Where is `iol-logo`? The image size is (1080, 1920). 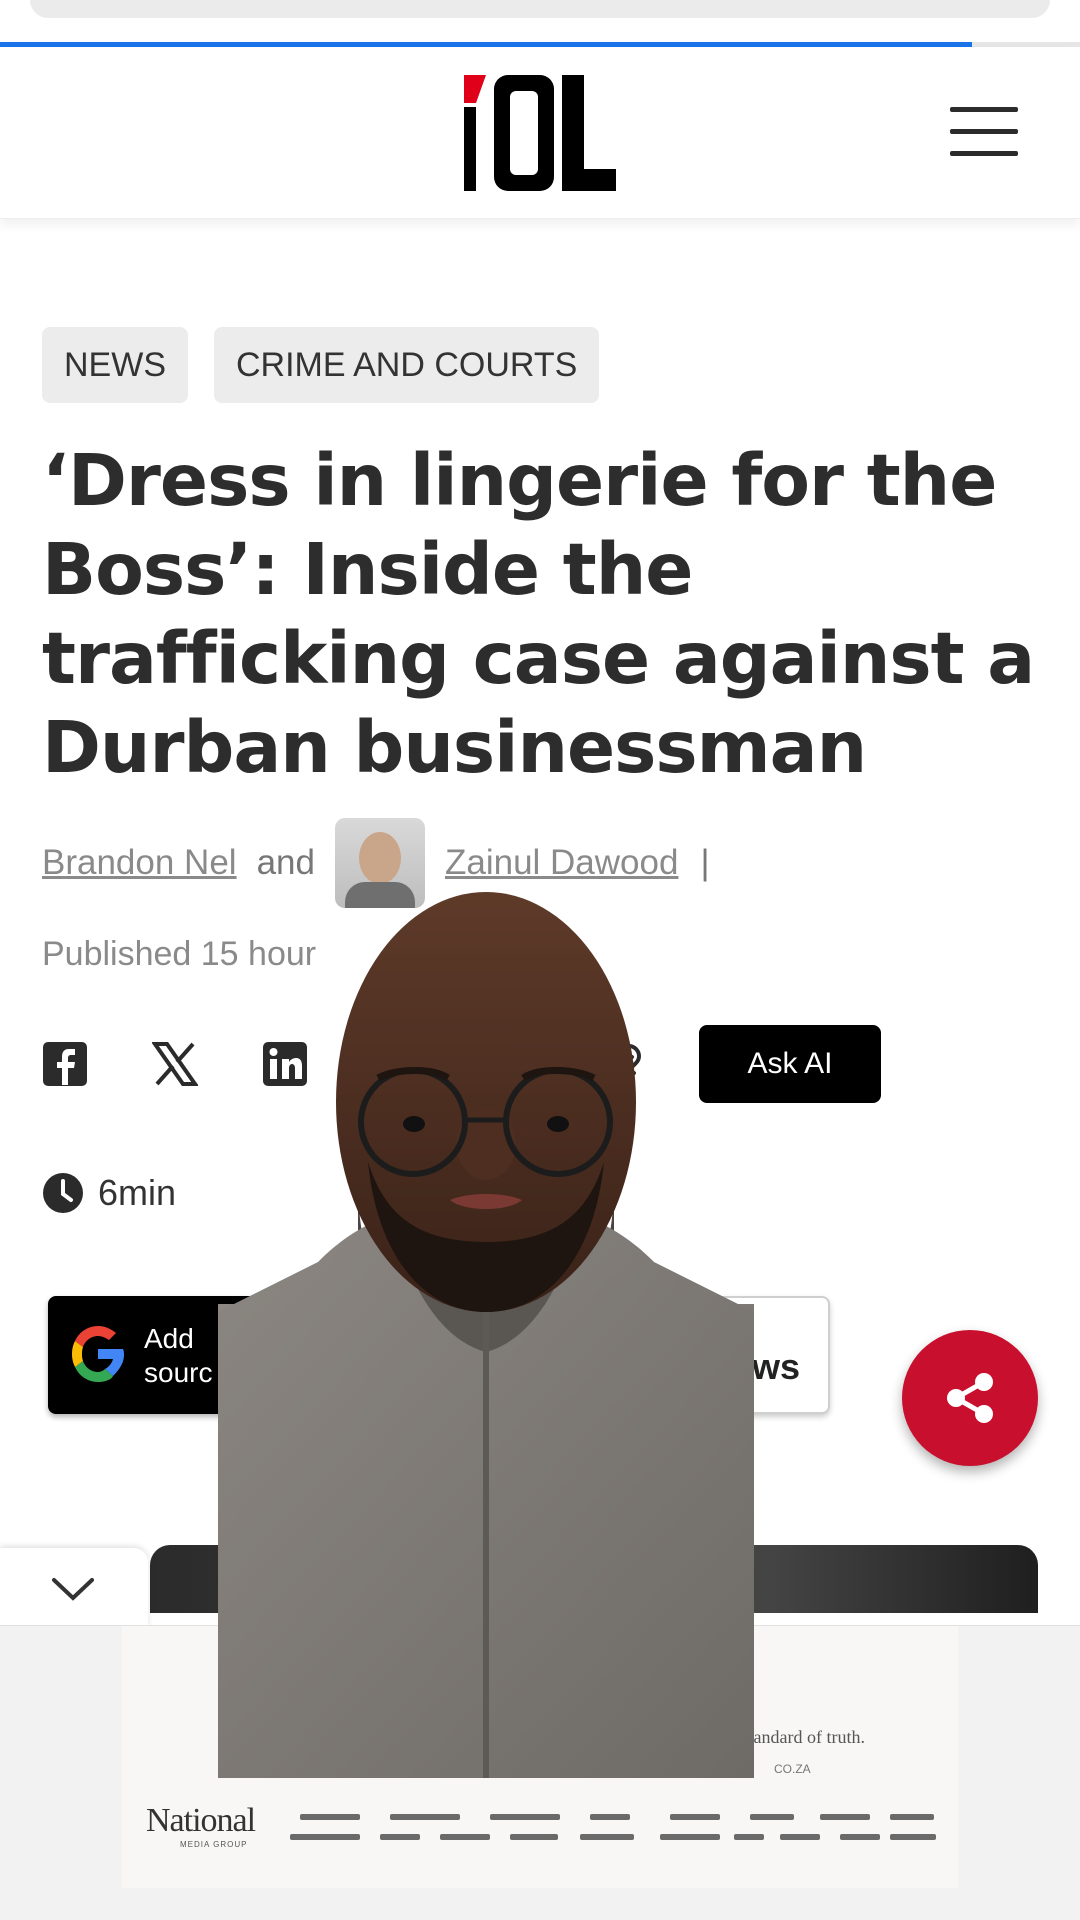
iol-logo is located at coordinates (540, 133).